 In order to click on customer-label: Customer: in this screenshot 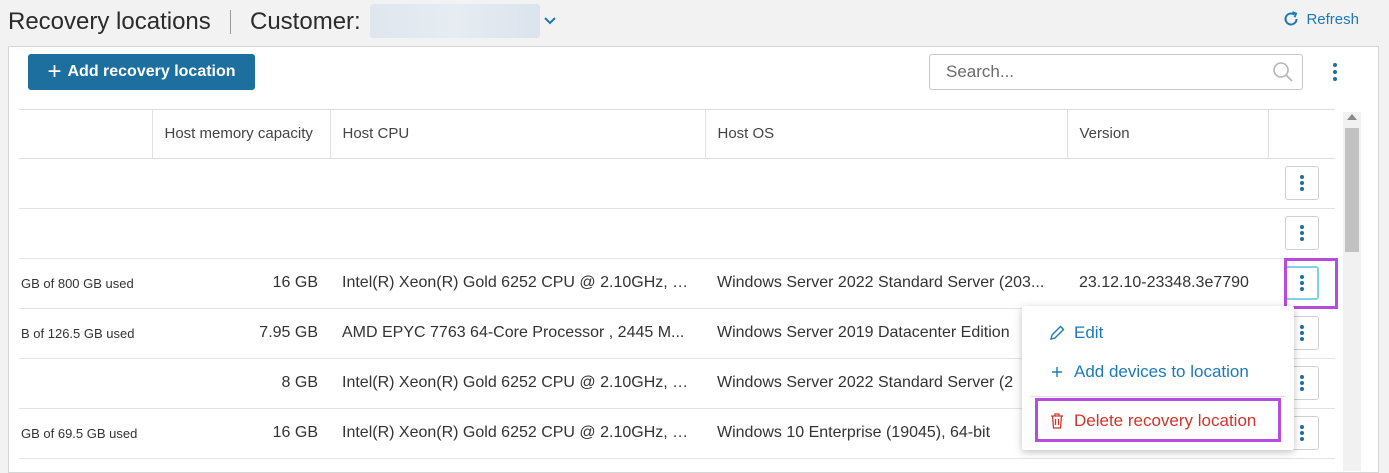, I will do `click(305, 21)`.